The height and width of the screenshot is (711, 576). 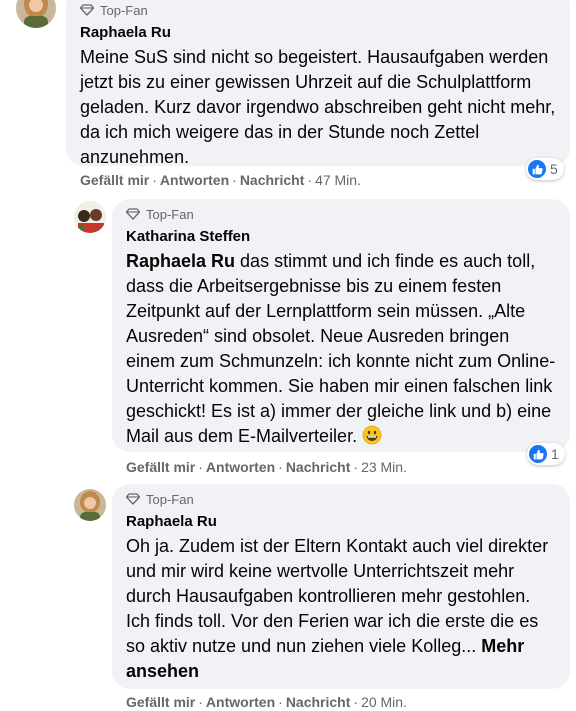 I want to click on comment-actions: Gefällt mir · Antworten · Nachricht · 23 Min., so click(x=266, y=467).